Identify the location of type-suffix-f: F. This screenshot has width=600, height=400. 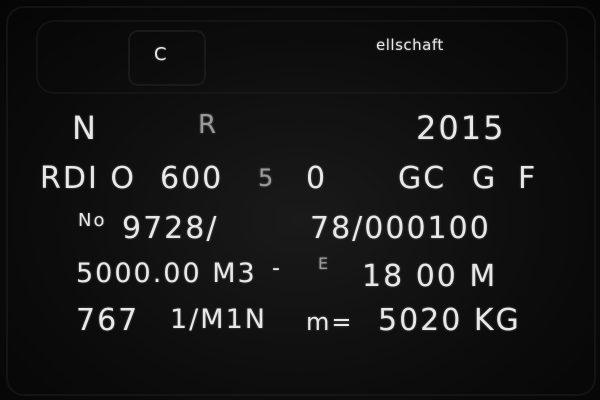
(528, 178).